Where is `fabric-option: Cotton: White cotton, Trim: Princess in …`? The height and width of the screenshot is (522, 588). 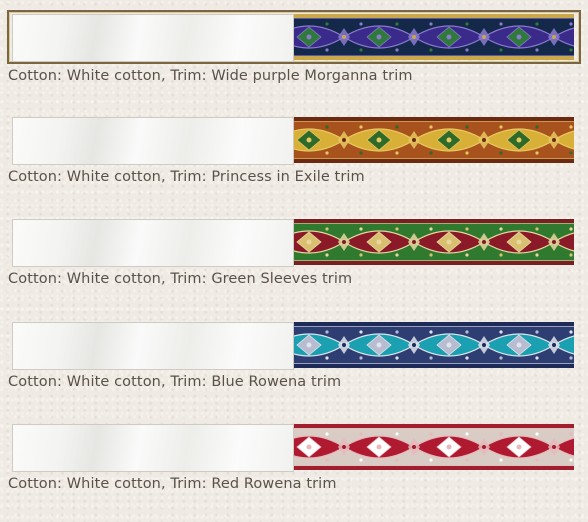
fabric-option: Cotton: White cotton, Trim: Princess in … is located at coordinates (294, 149).